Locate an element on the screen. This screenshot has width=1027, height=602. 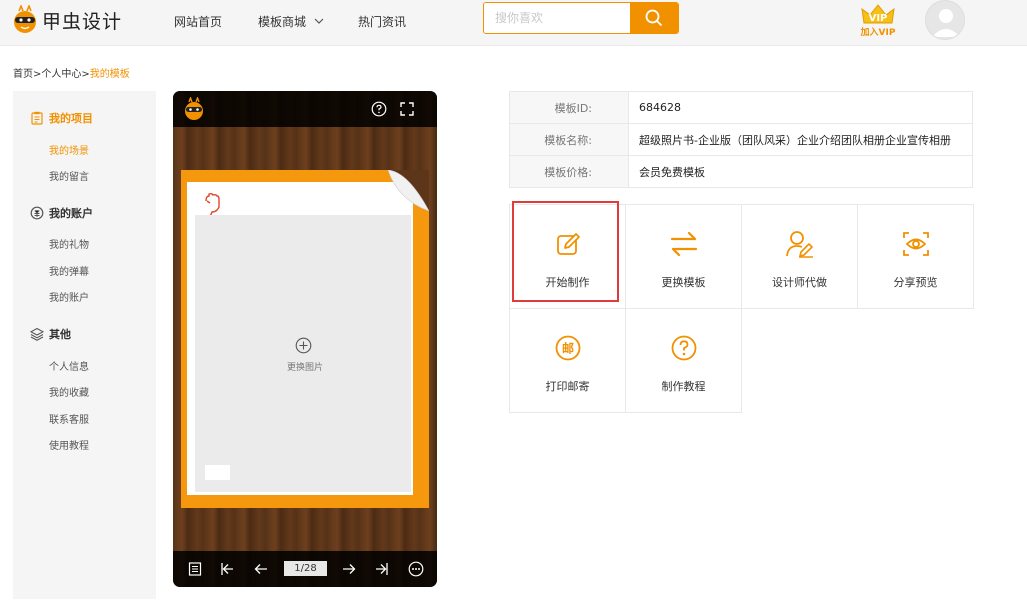
top-header: 甲虫设计 网站首页 模板商城 热门资讯 VIP 加入VIP is located at coordinates (513, 23).